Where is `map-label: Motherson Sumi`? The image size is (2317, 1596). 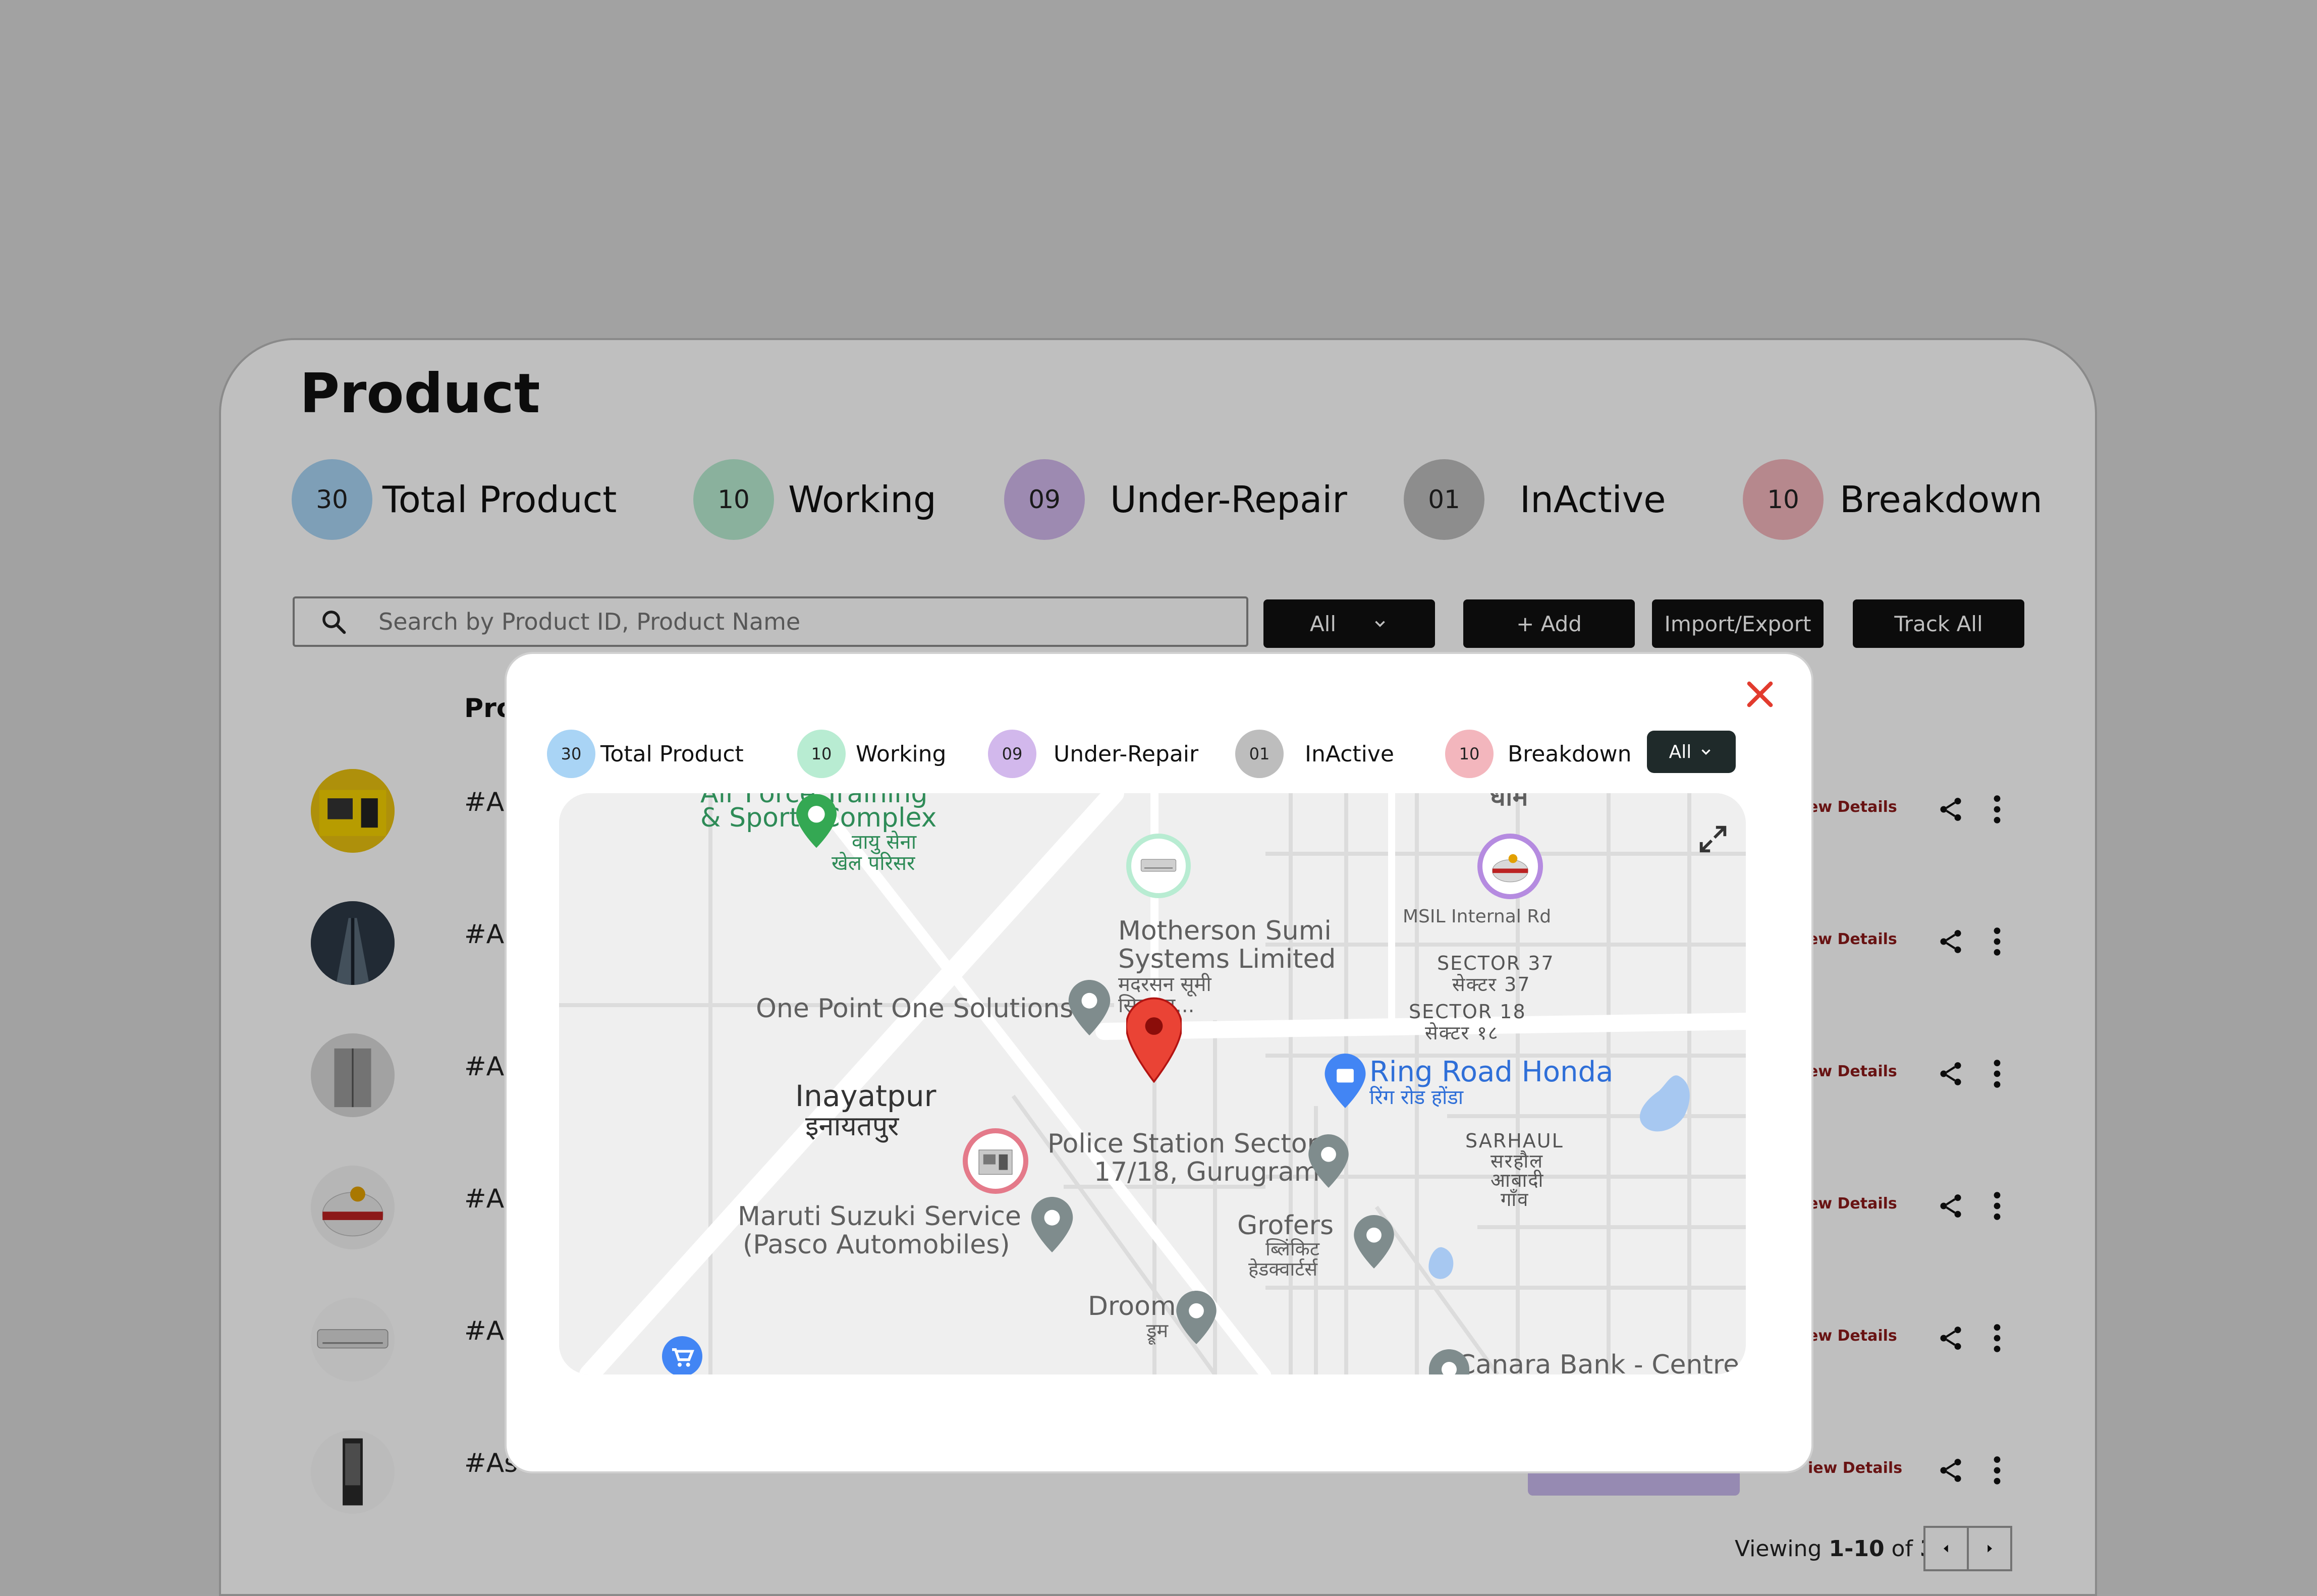
map-label: Motherson Sumi is located at coordinates (1225, 931).